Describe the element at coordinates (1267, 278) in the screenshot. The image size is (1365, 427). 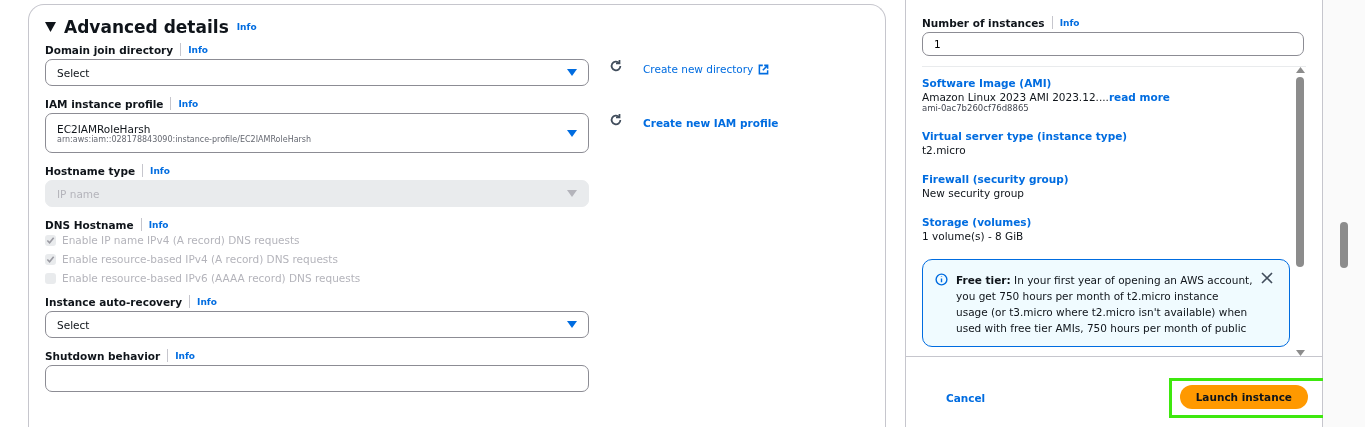
I see `close-button` at that location.